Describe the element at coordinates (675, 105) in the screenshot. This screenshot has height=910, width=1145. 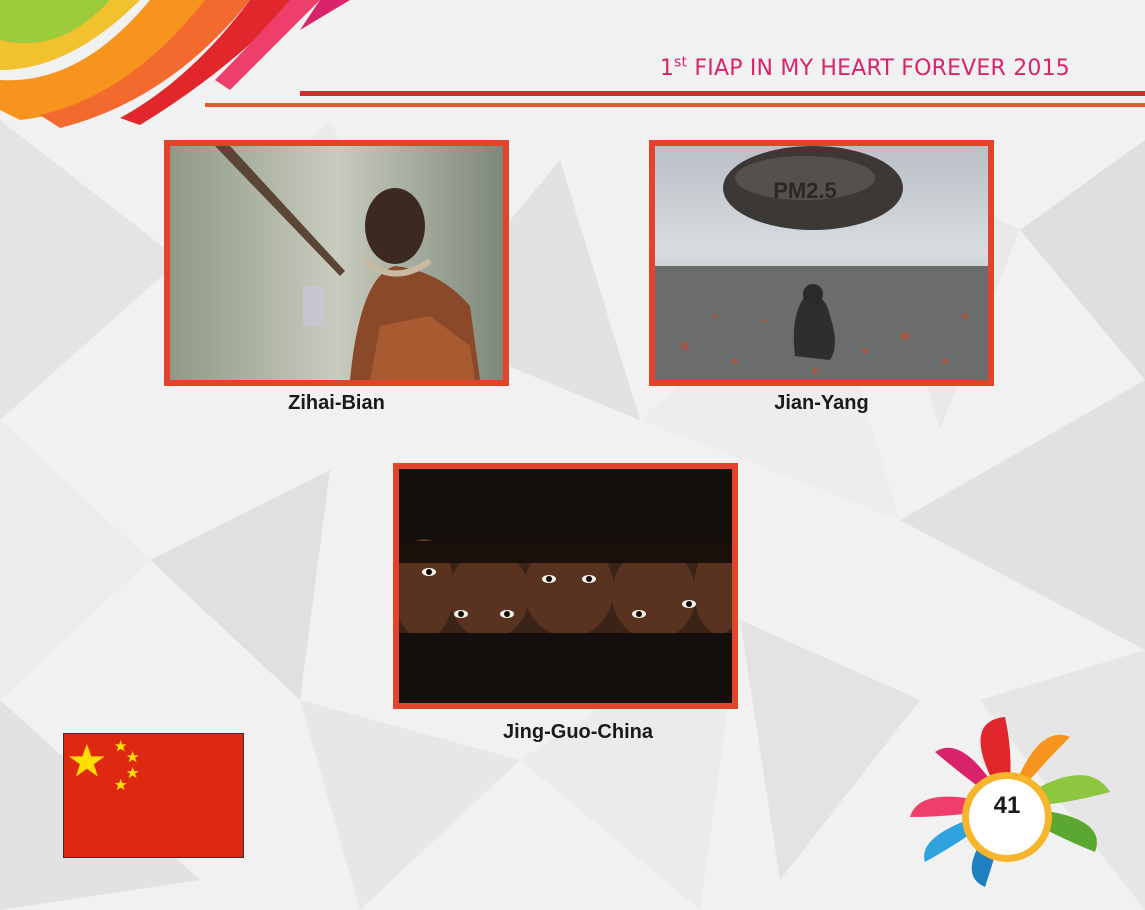
I see `header-rule-bottom` at that location.